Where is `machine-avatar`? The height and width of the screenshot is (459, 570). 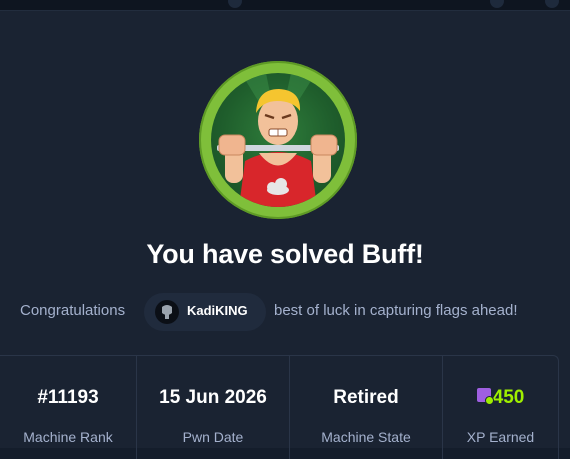 machine-avatar is located at coordinates (278, 140).